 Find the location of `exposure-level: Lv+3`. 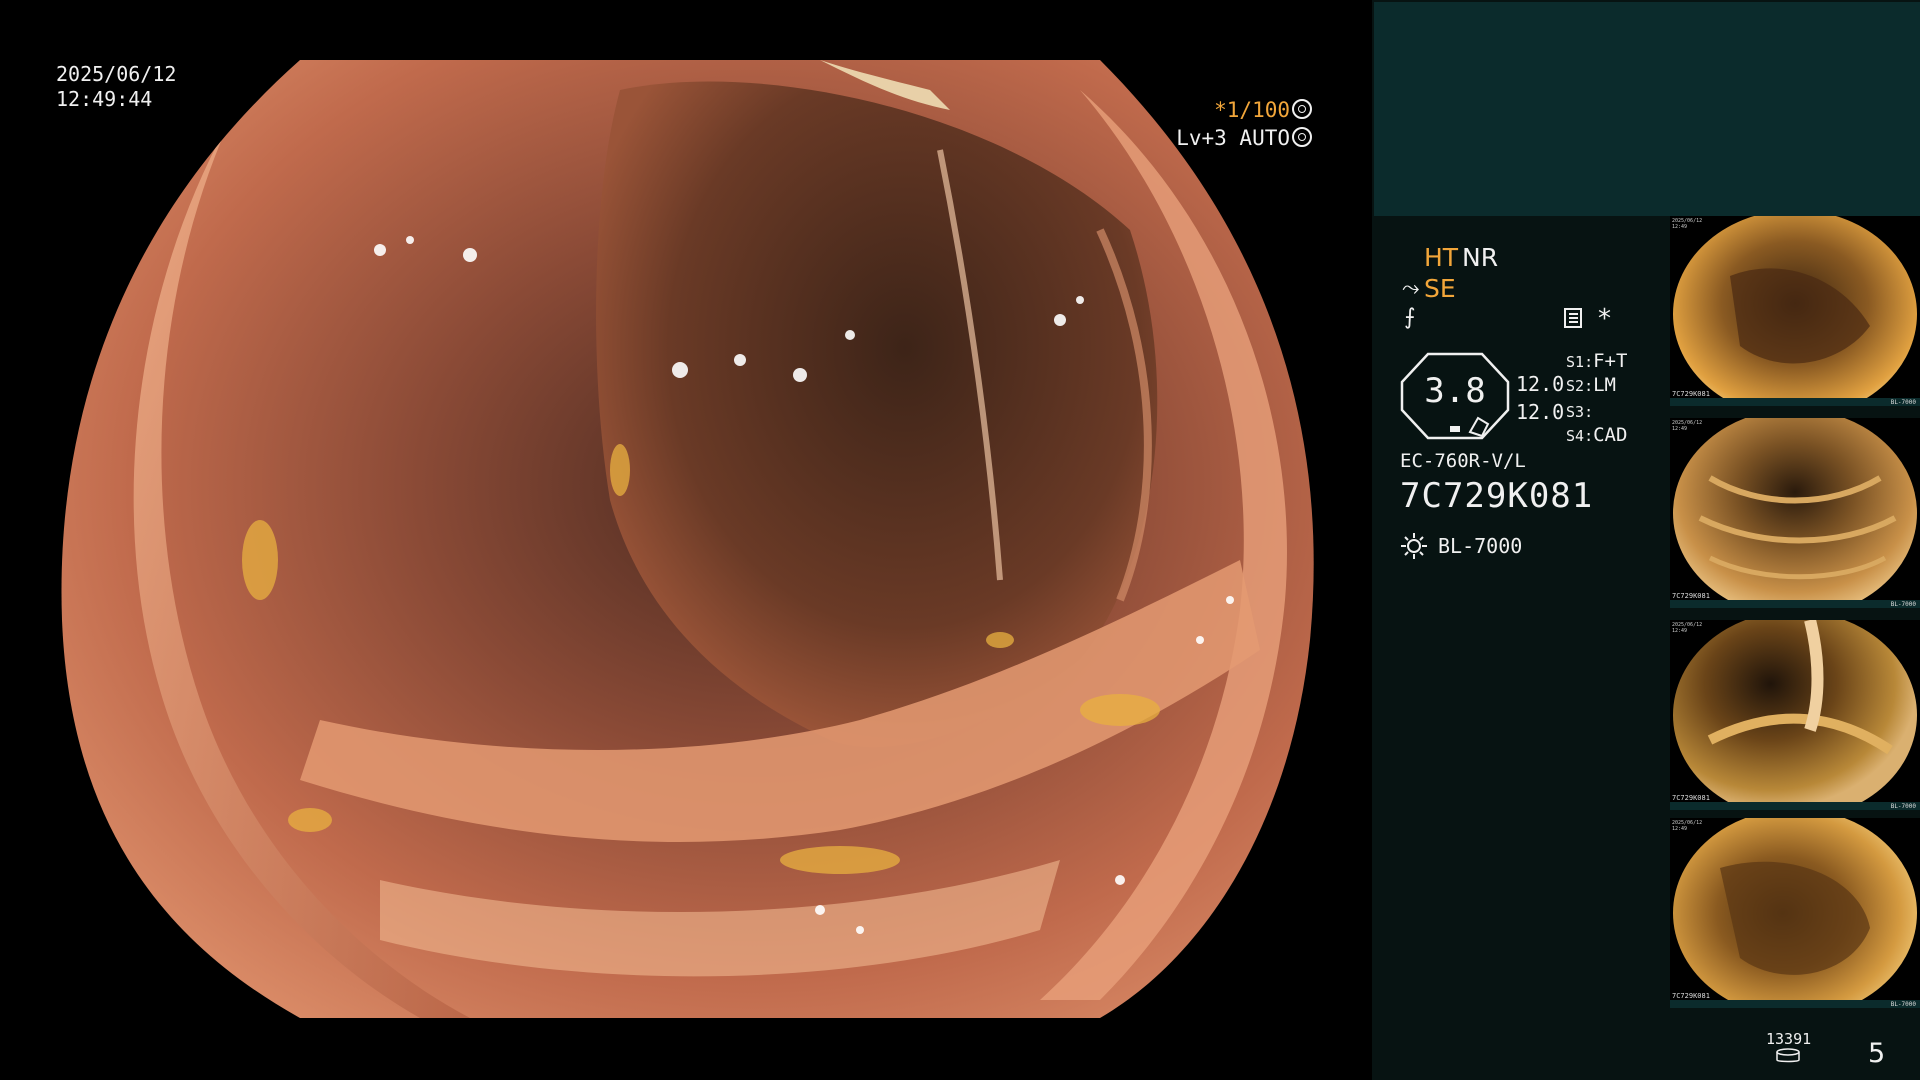

exposure-level: Lv+3 is located at coordinates (1201, 138).